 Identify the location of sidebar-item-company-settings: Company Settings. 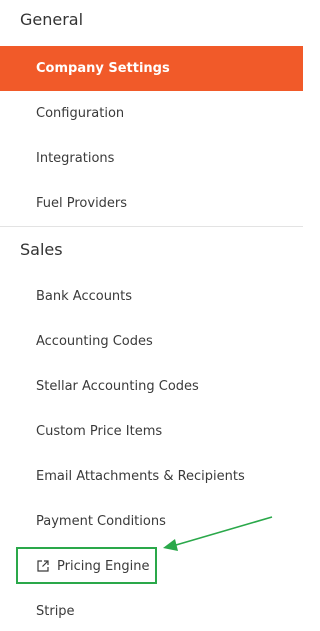
(151, 68).